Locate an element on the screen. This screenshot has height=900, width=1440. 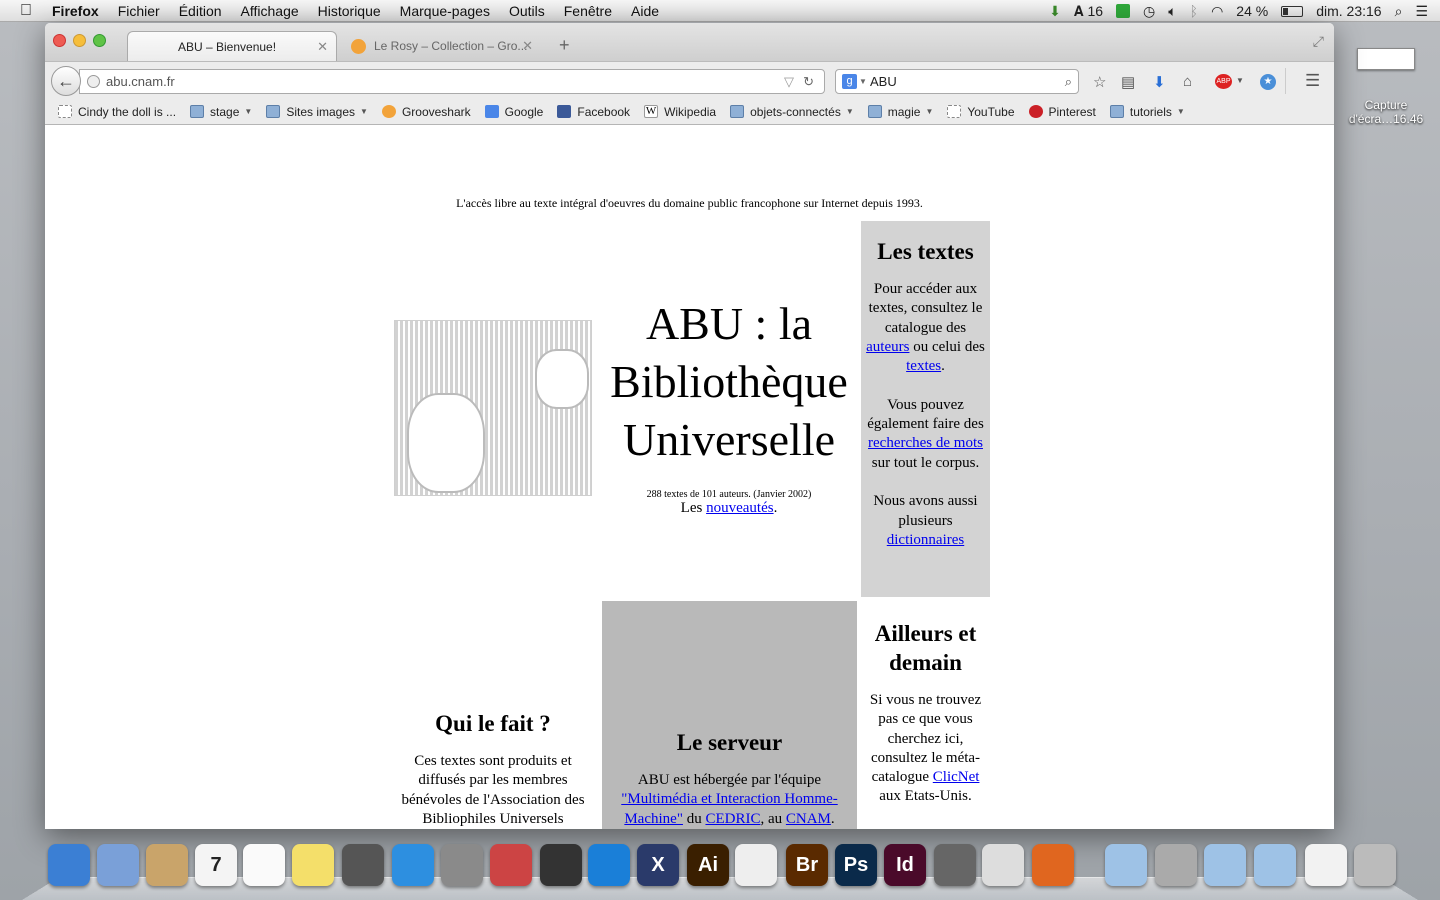
applications-folder-icon is located at coordinates (1225, 865).